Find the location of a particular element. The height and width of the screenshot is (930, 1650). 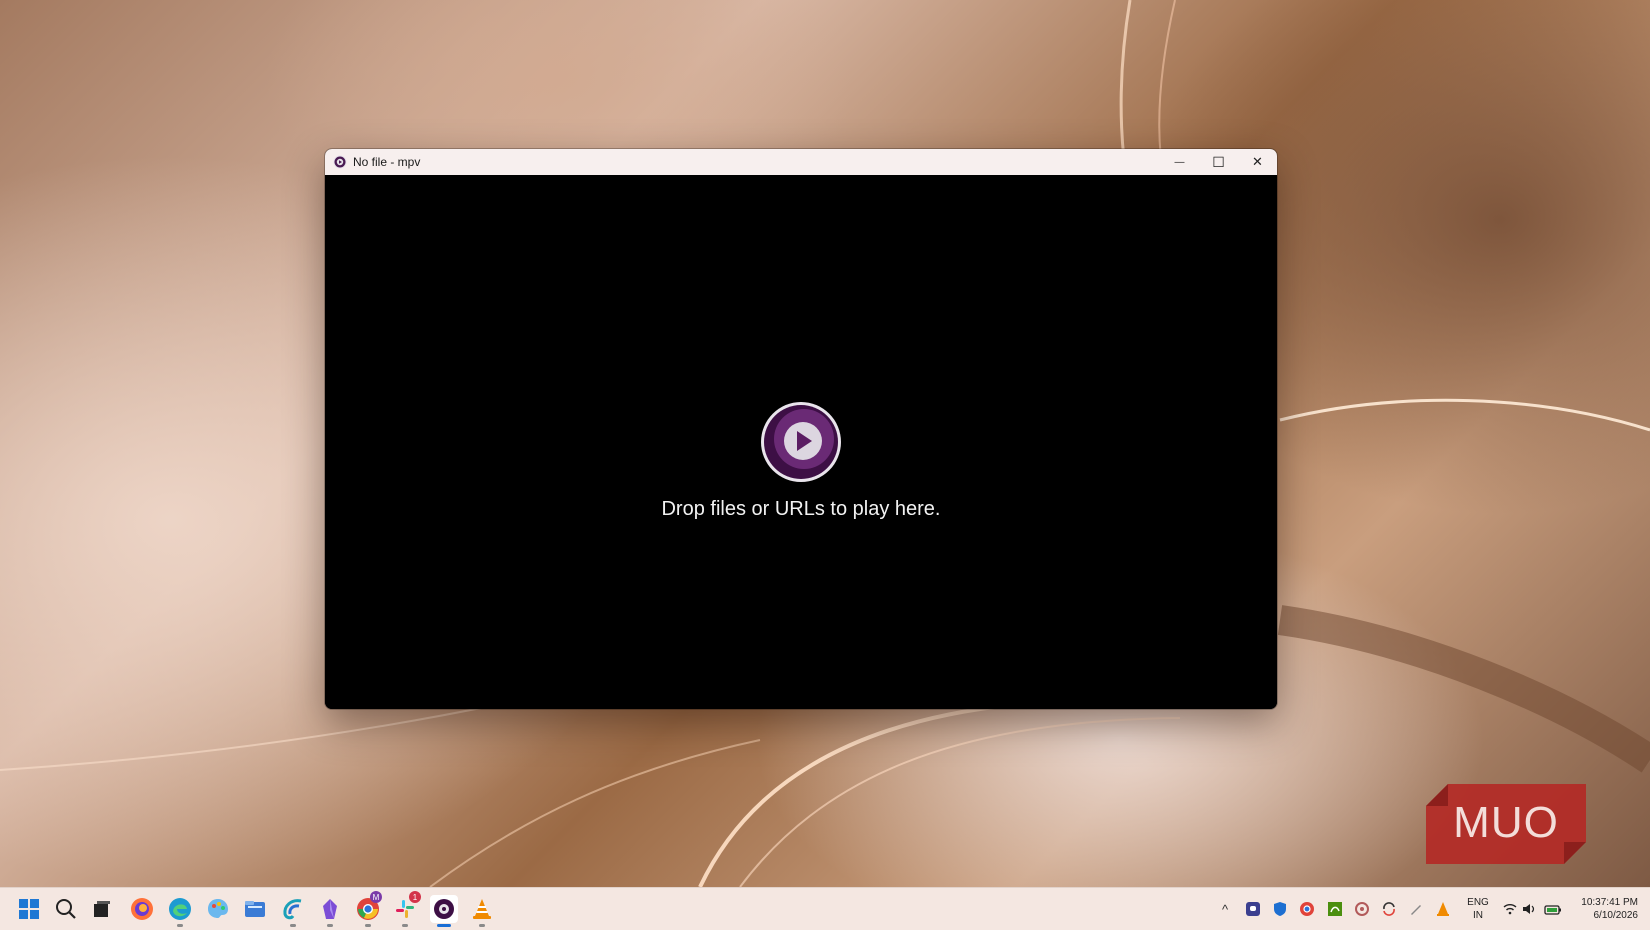

battery-icon is located at coordinates (1553, 909).